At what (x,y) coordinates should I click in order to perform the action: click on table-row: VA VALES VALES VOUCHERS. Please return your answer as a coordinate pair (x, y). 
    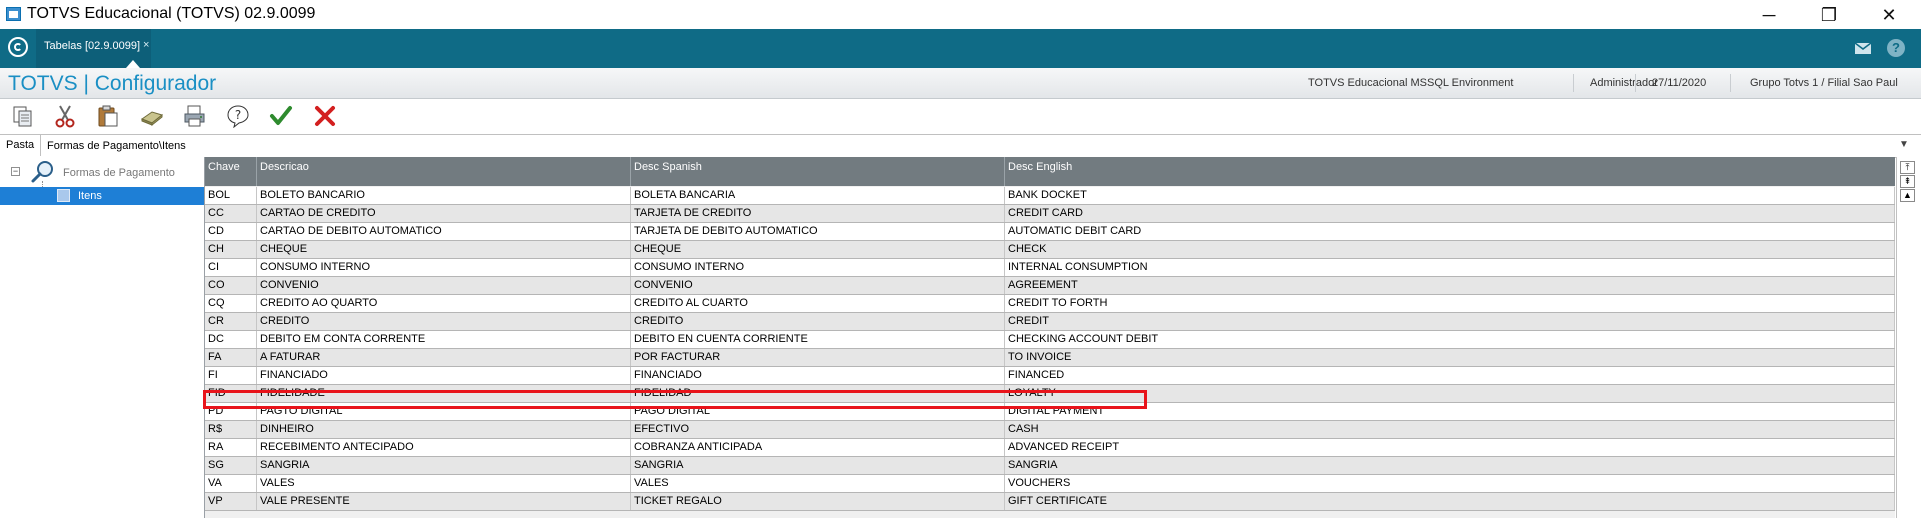
    Looking at the image, I should click on (1050, 484).